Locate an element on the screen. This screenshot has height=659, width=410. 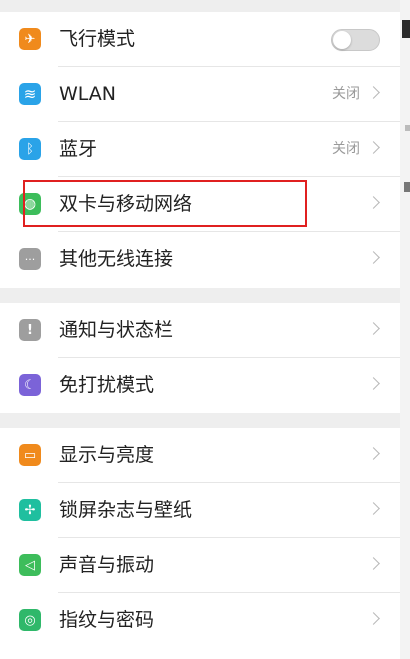
setting-lockscreen: ✢ 锁屏杂志与壁纸 is located at coordinates (200, 510).